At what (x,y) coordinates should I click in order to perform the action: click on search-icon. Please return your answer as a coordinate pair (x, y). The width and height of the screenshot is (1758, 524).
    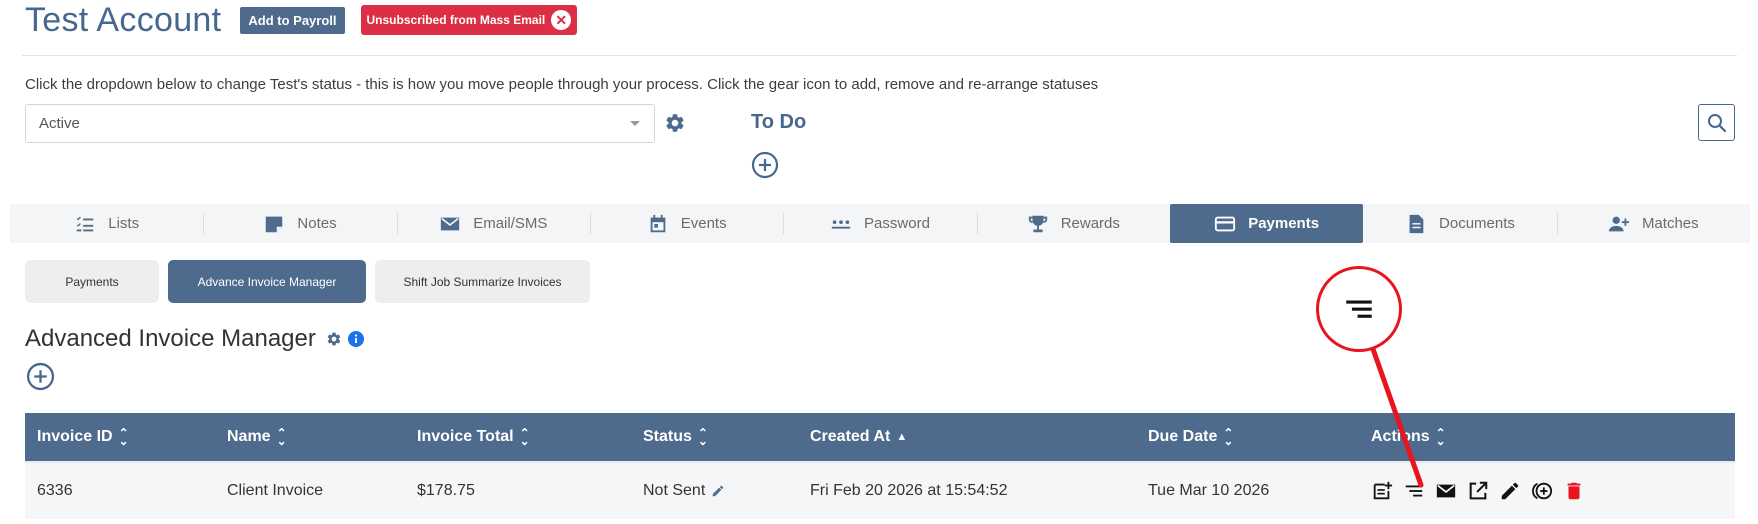
    Looking at the image, I should click on (1716, 122).